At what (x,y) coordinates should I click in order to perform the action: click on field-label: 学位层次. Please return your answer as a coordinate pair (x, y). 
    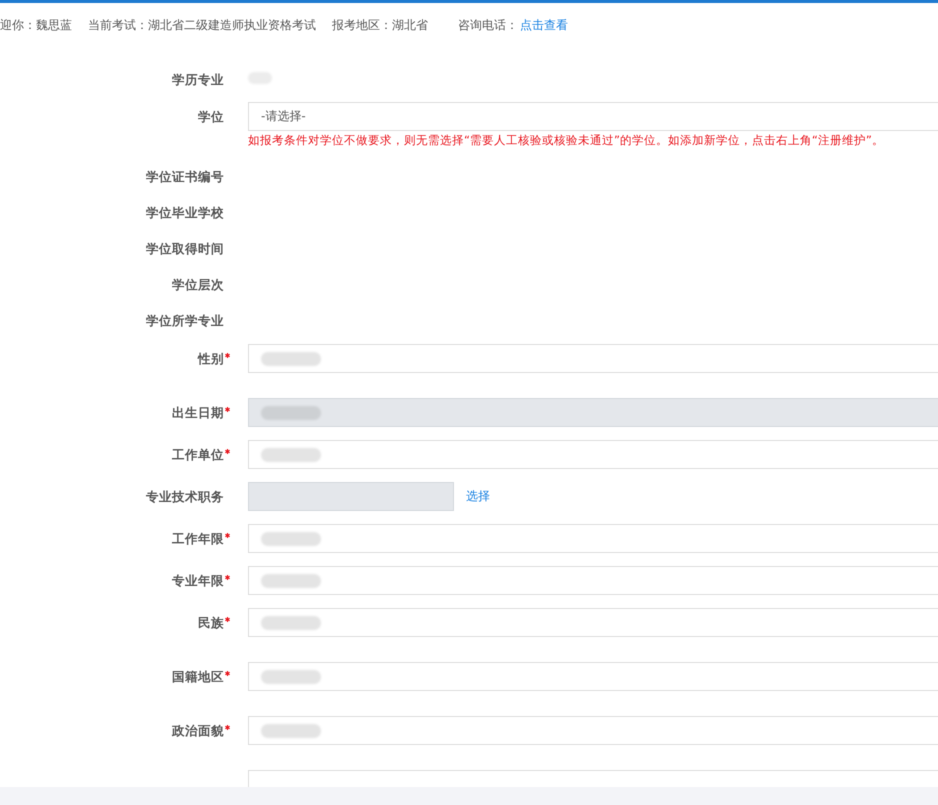
    Looking at the image, I should click on (198, 285).